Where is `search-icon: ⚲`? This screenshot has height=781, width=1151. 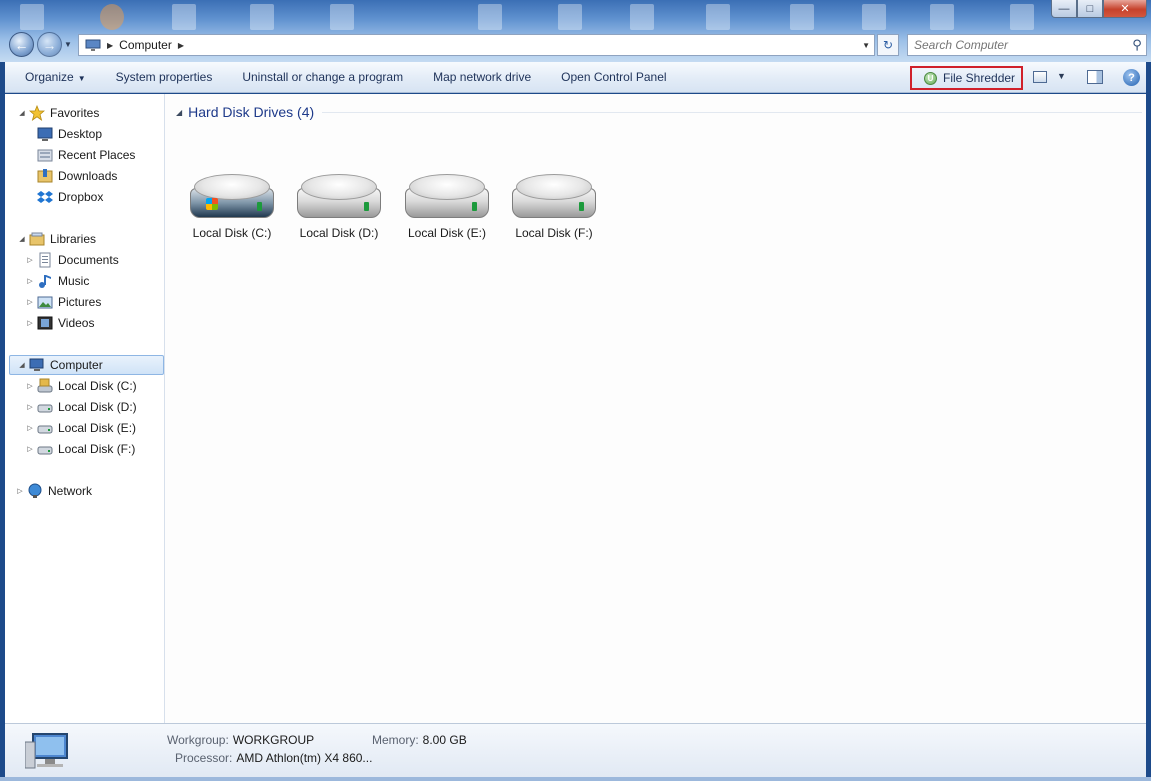 search-icon: ⚲ is located at coordinates (1137, 45).